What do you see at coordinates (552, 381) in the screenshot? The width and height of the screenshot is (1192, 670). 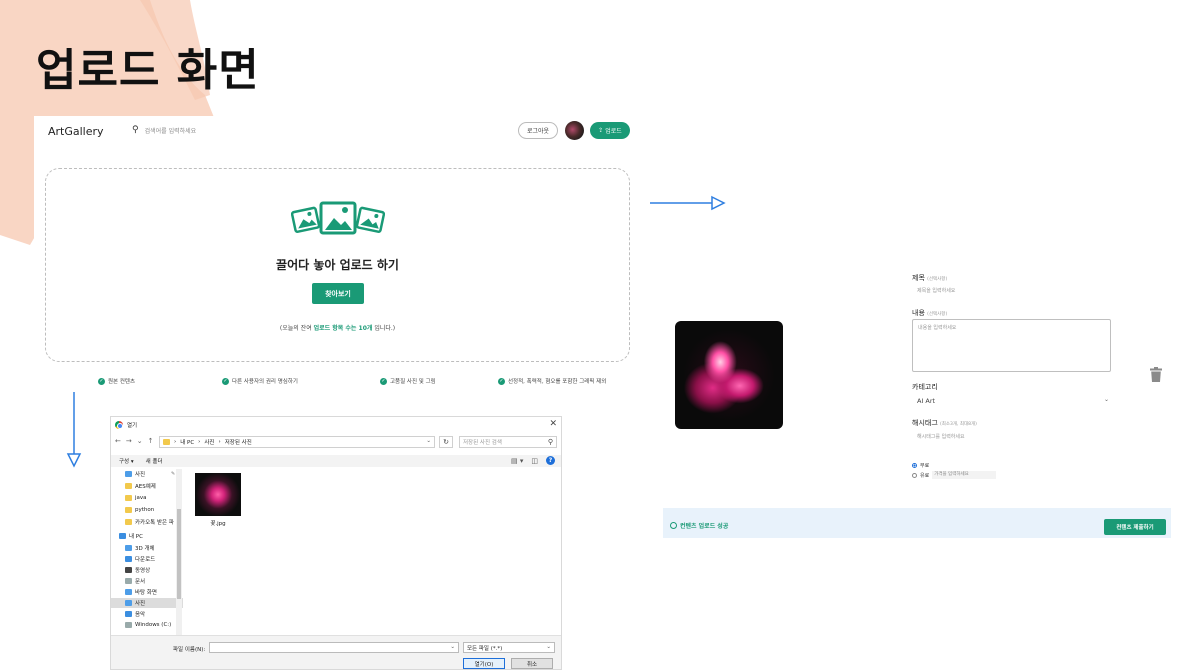 I see `guideline-item: ✓ 선정적, 폭력적, 혐오를 포함한 그레픽 제외` at bounding box center [552, 381].